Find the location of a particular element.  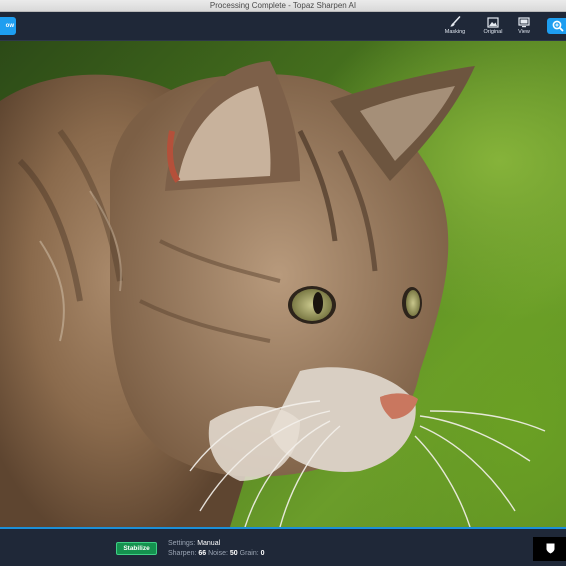

image-icon is located at coordinates (493, 21).